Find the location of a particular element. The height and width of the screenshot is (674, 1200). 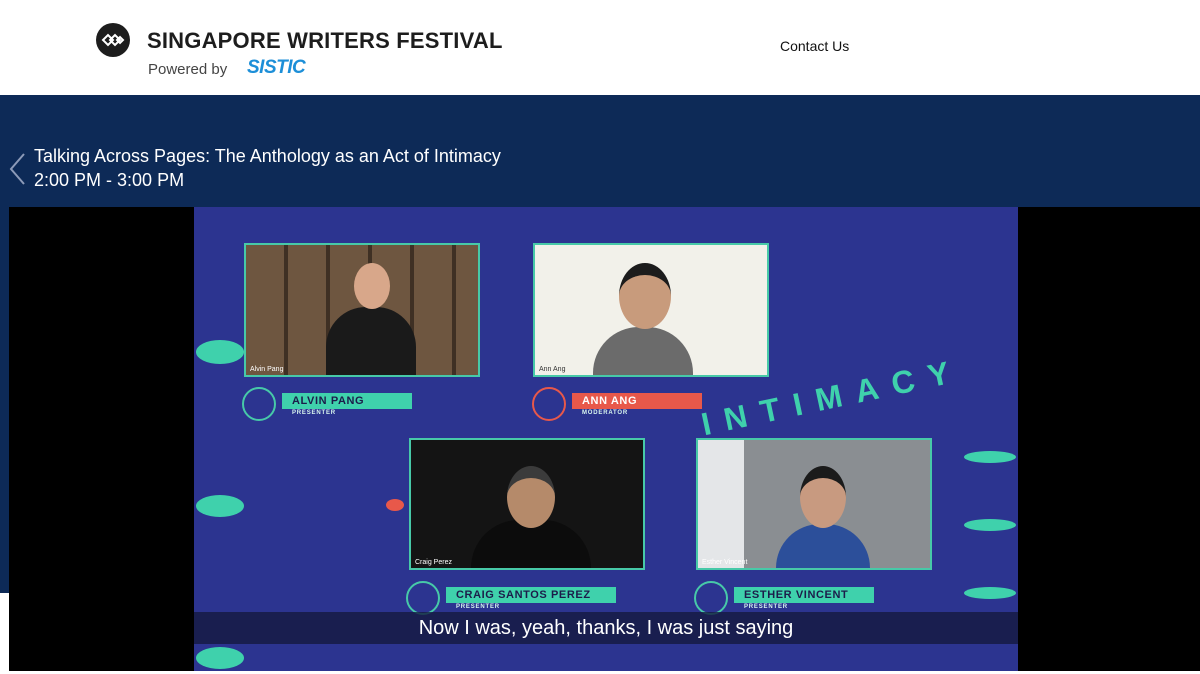

participant-tile: Alvin Pang is located at coordinates (362, 310).